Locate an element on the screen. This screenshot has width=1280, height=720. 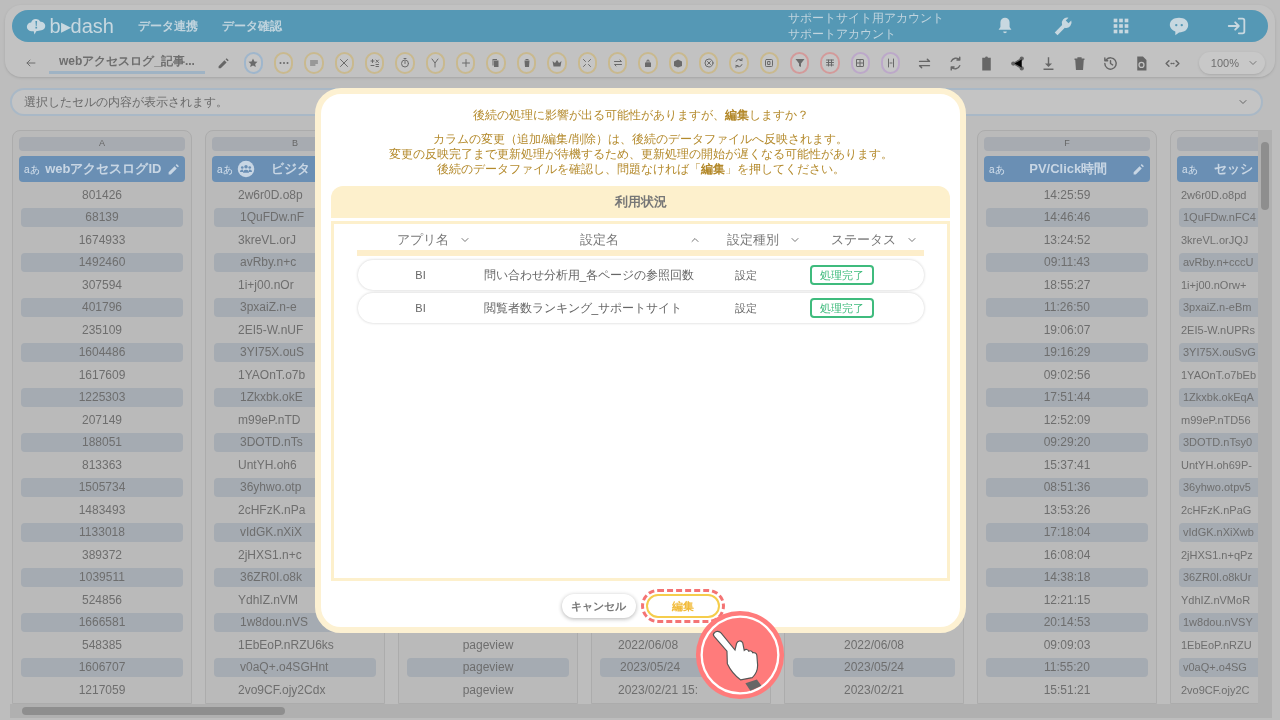
column-title: PV/Click時間 is located at coordinates (1068, 169).